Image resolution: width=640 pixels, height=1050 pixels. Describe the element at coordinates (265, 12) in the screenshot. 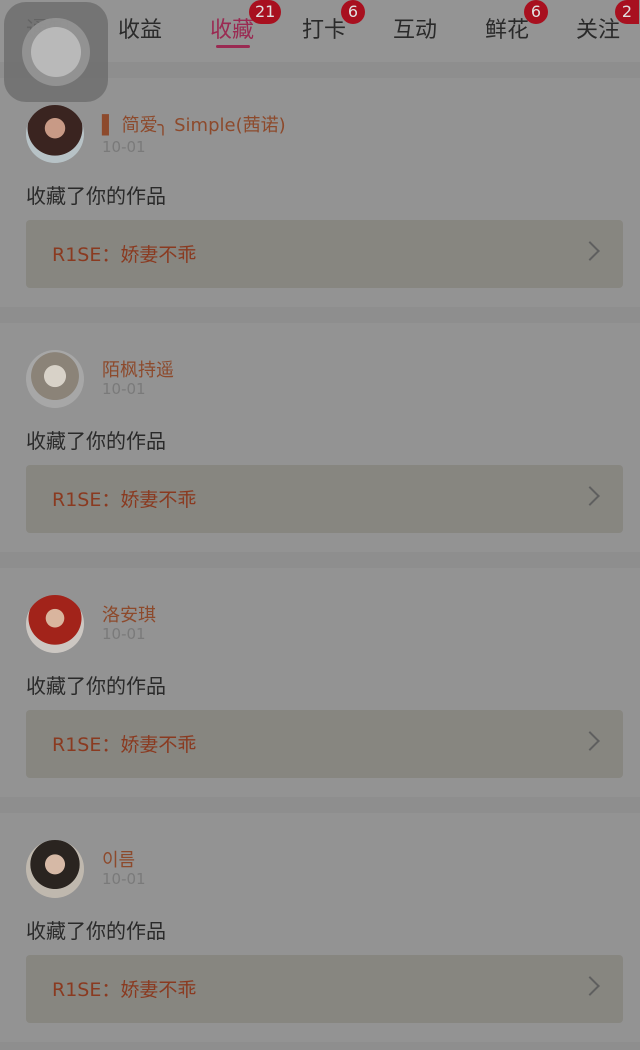

I see `favorites-badge: 21` at that location.